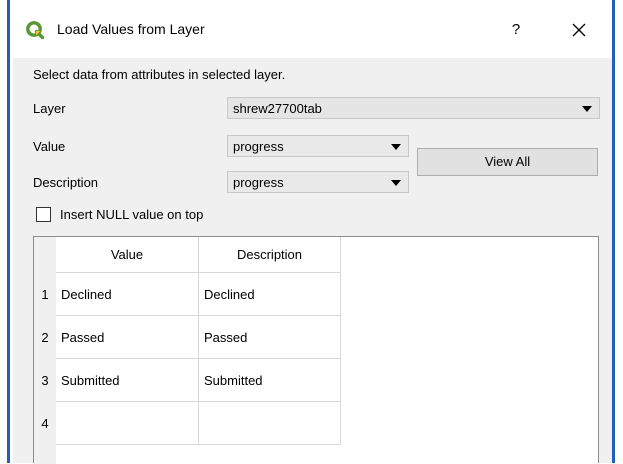 The height and width of the screenshot is (464, 623). Describe the element at coordinates (258, 182) in the screenshot. I see `description-selected-value: progress` at that location.